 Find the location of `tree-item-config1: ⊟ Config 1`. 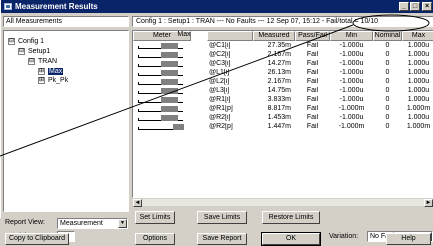

tree-item-config1: ⊟ Config 1 is located at coordinates (26, 41).